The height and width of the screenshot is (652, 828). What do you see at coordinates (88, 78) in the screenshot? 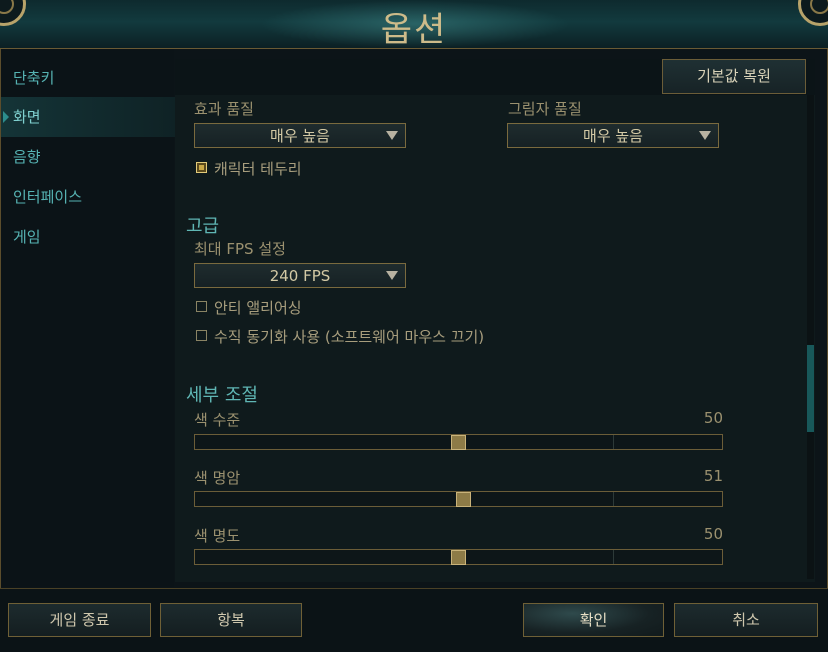
I see `sidebar-item-hotkeys: 단축키` at bounding box center [88, 78].